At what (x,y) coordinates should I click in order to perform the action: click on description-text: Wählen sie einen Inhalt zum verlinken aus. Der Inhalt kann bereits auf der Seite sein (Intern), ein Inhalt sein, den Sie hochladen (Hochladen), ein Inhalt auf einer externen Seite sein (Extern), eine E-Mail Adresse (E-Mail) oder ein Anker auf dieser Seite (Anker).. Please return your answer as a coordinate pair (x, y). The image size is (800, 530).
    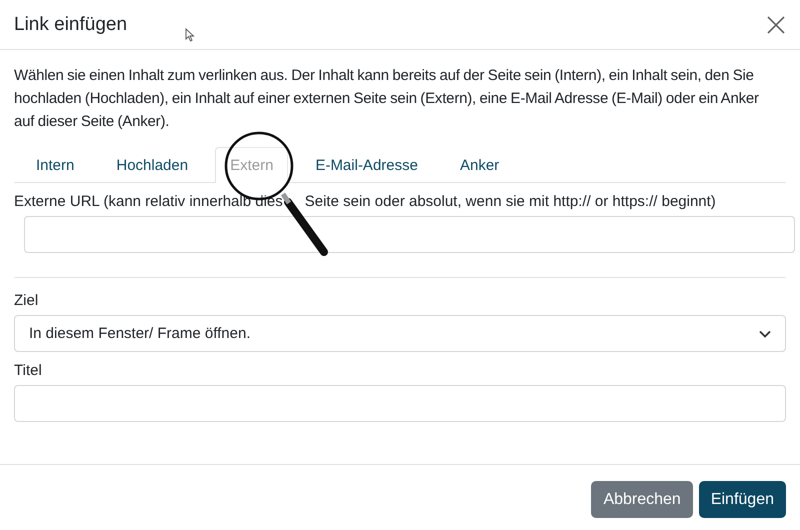
    Looking at the image, I should click on (387, 99).